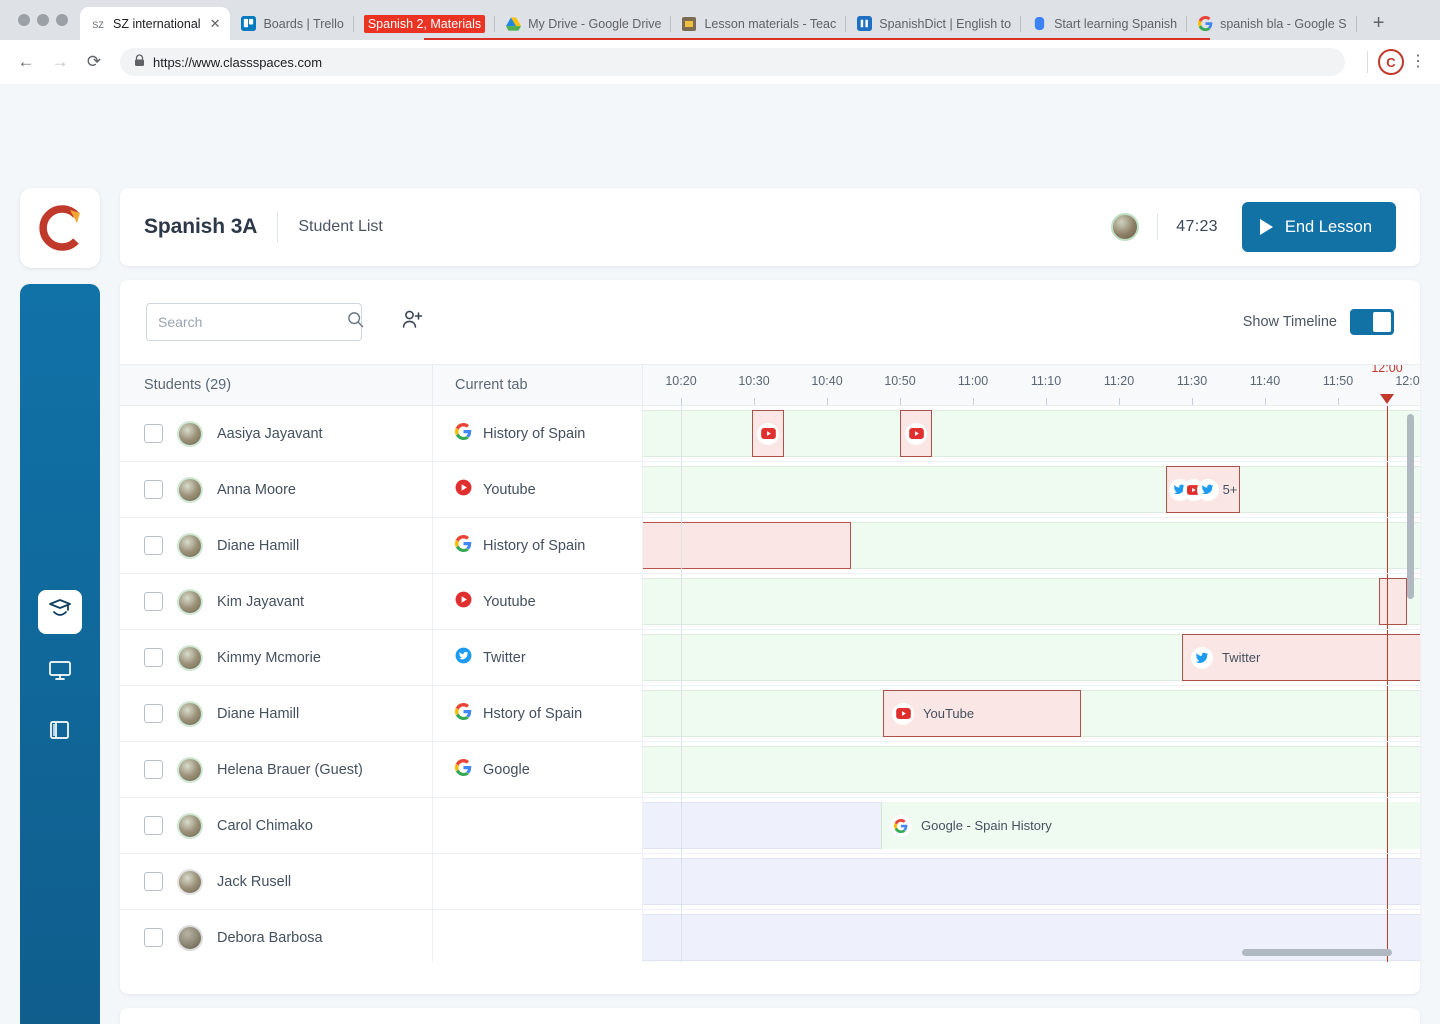  What do you see at coordinates (60, 732) in the screenshot?
I see `sidebar-item-library` at bounding box center [60, 732].